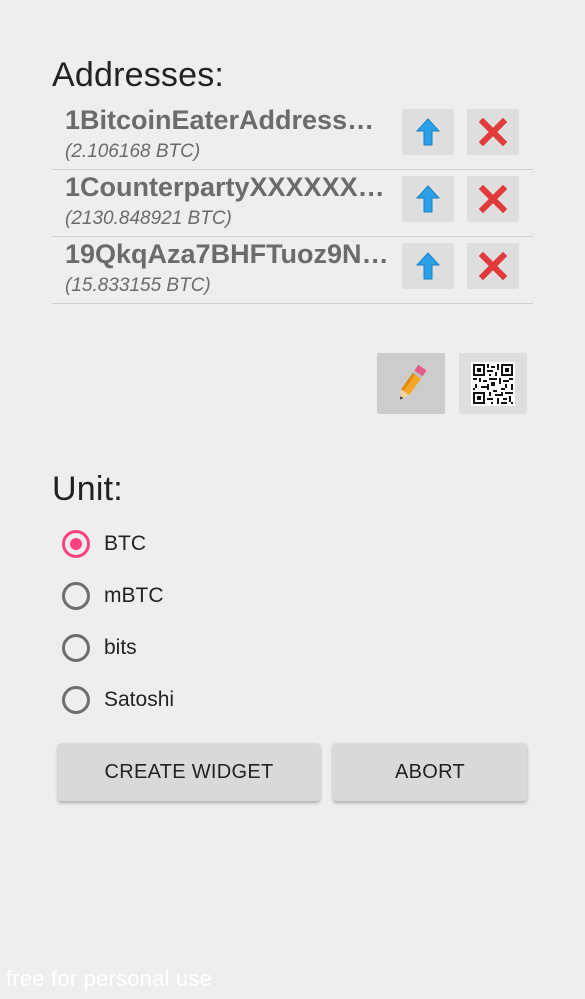  Describe the element at coordinates (227, 254) in the screenshot. I see `address-text: 19QkqAza7BHFTuoz9N8UQkryP4E9jHo4N3` at that location.